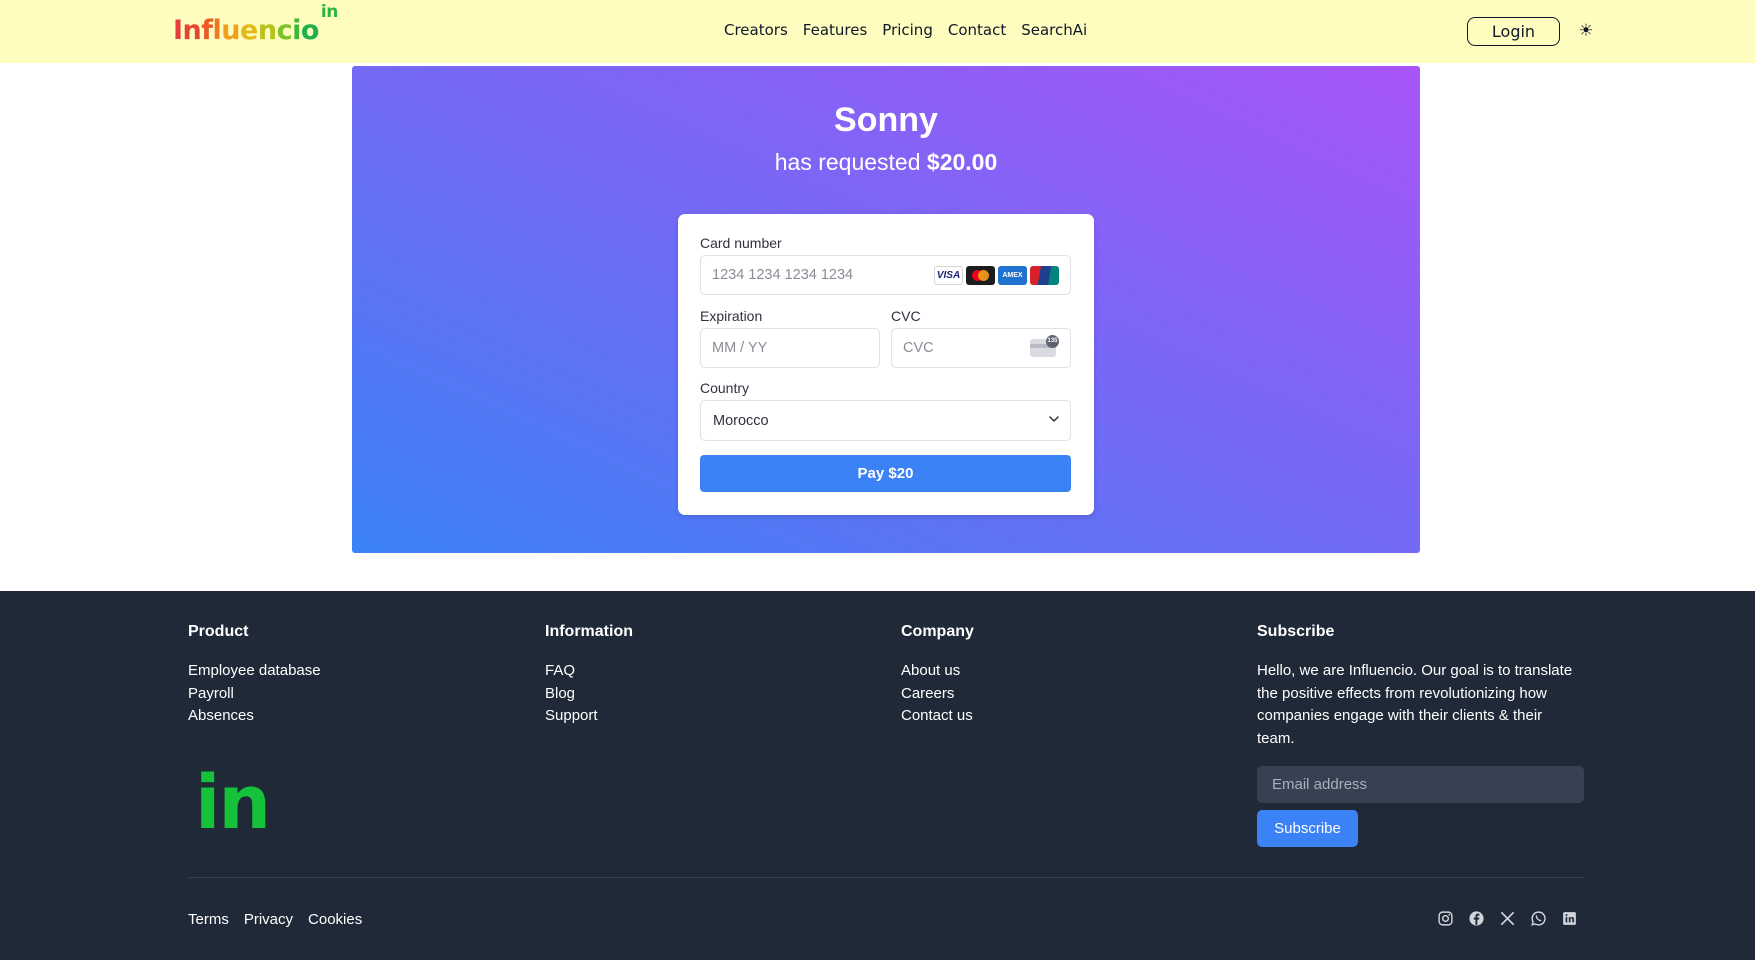 Image resolution: width=1755 pixels, height=960 pixels. What do you see at coordinates (948, 275) in the screenshot?
I see `visa-icon: VISA` at bounding box center [948, 275].